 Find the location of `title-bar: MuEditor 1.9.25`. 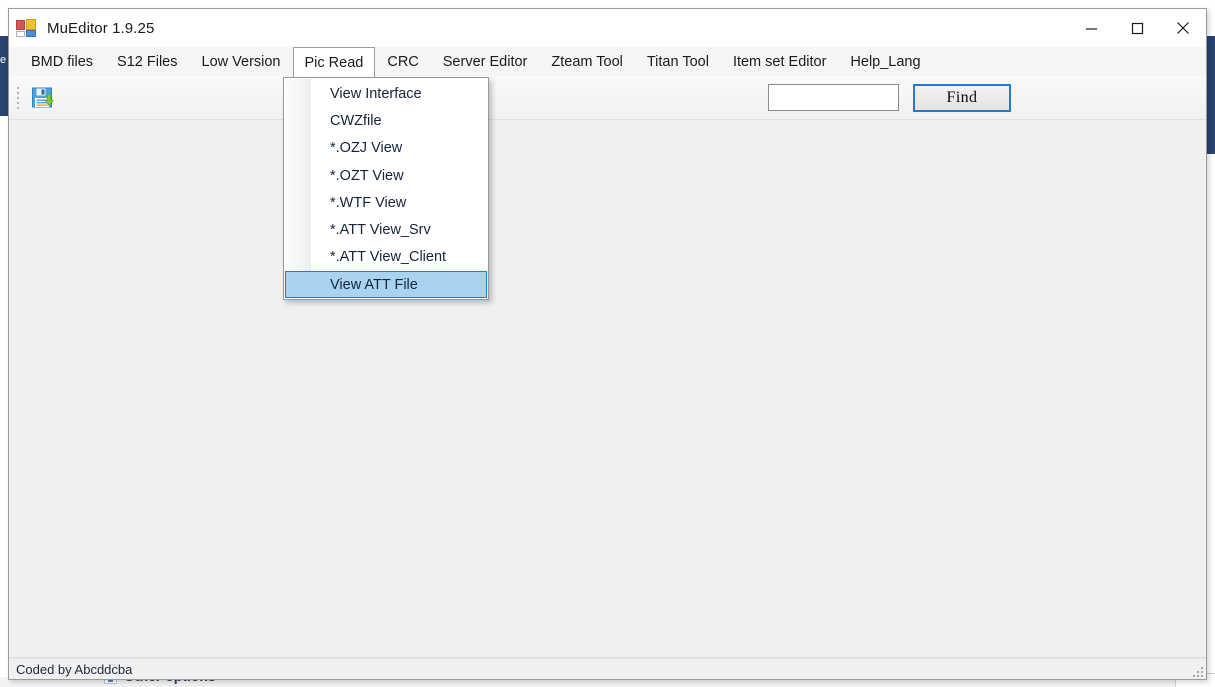

title-bar: MuEditor 1.9.25 is located at coordinates (607, 28).